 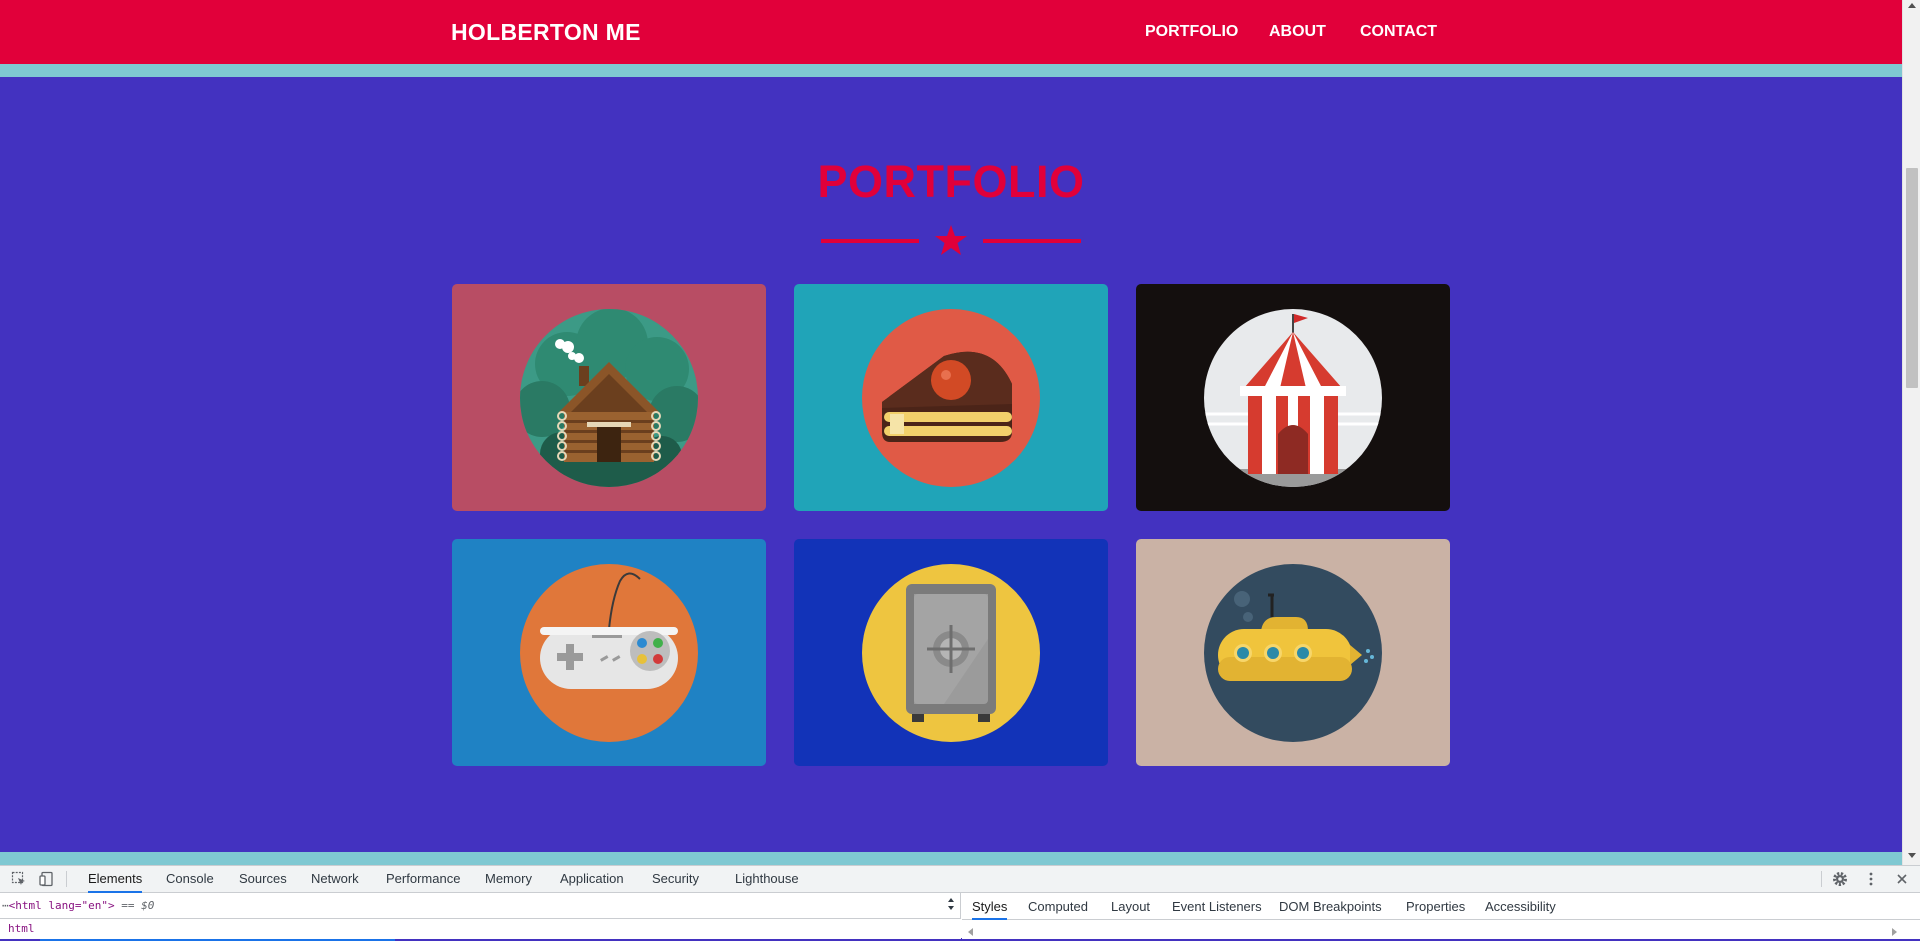 I want to click on dom-node-ellipsis: ⋯, so click(x=5, y=905).